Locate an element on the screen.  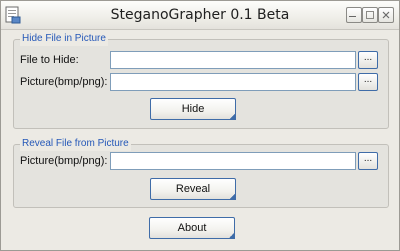
hide-group-title: Hide File in Picture is located at coordinates (64, 39).